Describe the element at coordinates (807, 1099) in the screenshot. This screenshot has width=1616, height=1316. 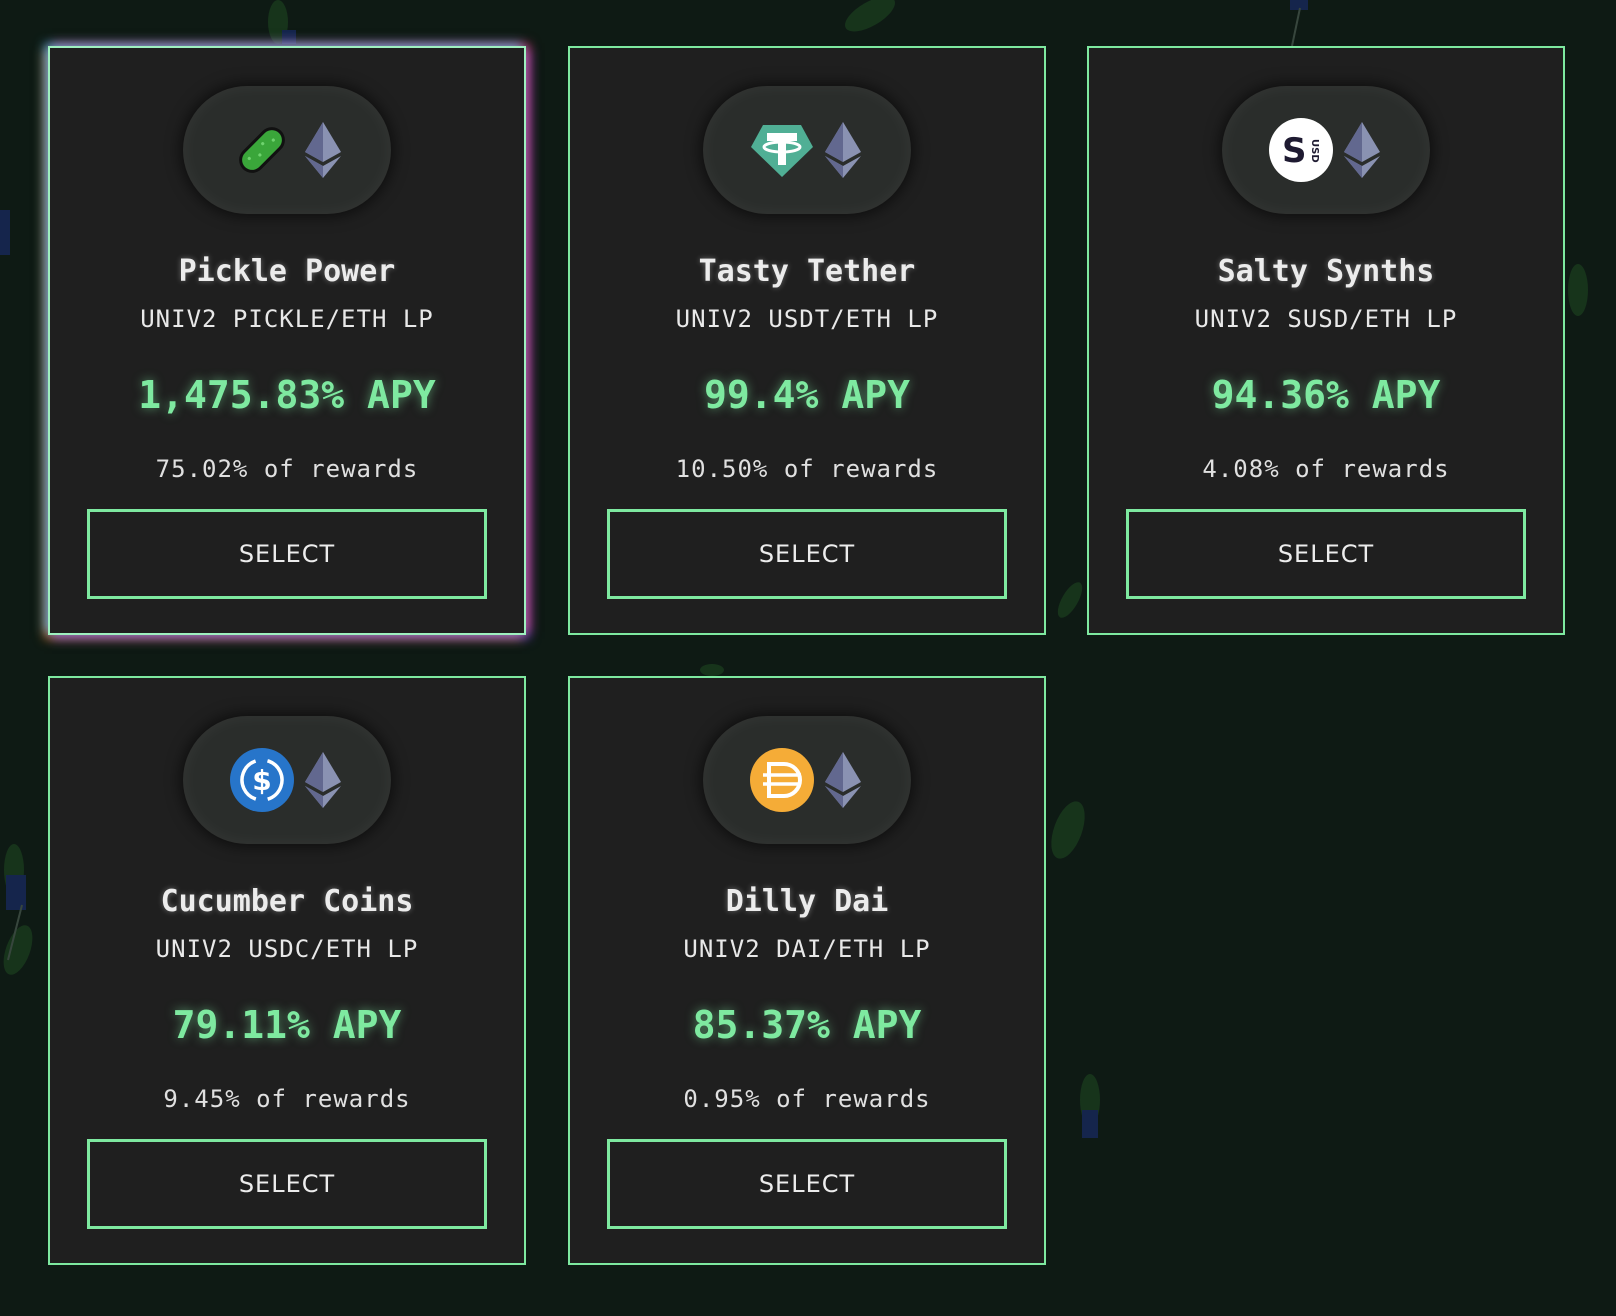
I see `pool-reward-share: 0.95% of rewards` at that location.